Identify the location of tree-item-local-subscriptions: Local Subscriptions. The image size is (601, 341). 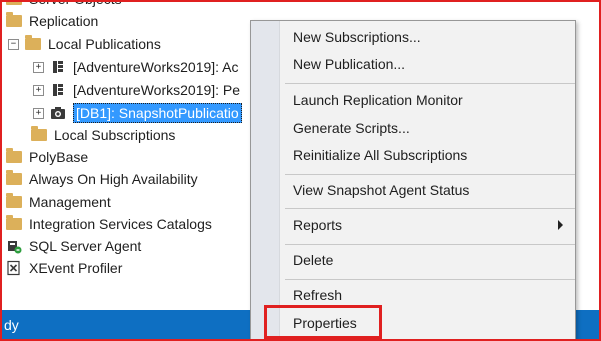
(103, 135).